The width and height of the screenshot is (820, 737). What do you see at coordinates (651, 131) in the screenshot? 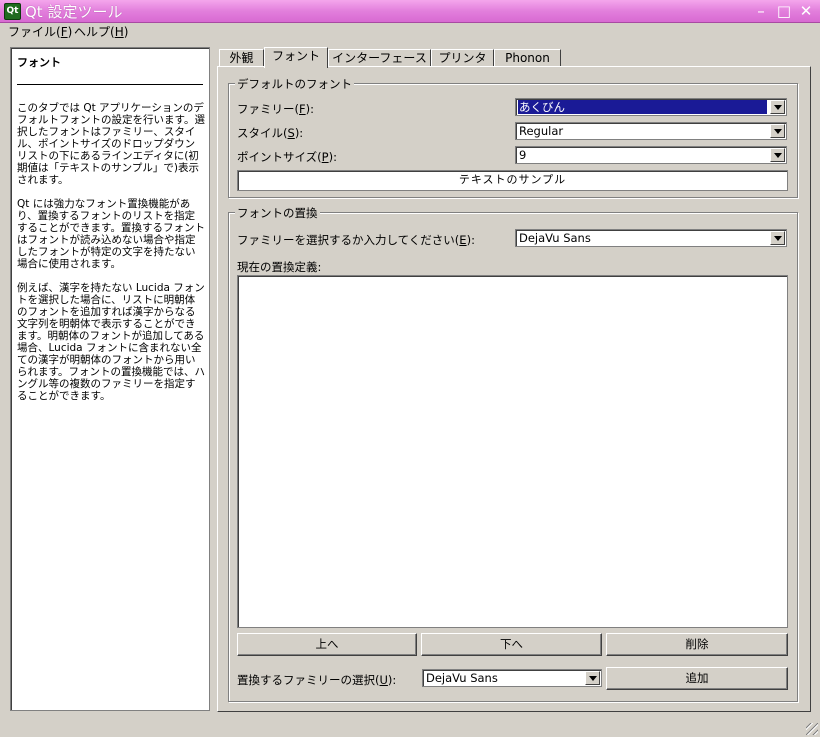
I see `style-combo: Regular` at bounding box center [651, 131].